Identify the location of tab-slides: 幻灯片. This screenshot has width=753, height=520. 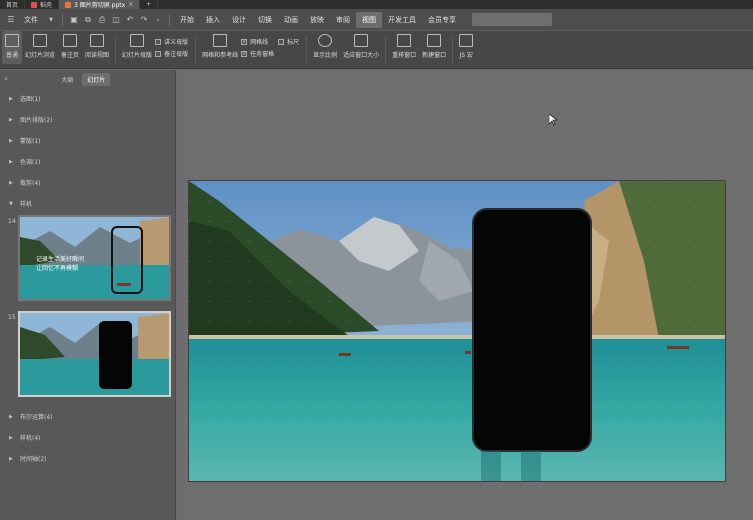
(96, 79).